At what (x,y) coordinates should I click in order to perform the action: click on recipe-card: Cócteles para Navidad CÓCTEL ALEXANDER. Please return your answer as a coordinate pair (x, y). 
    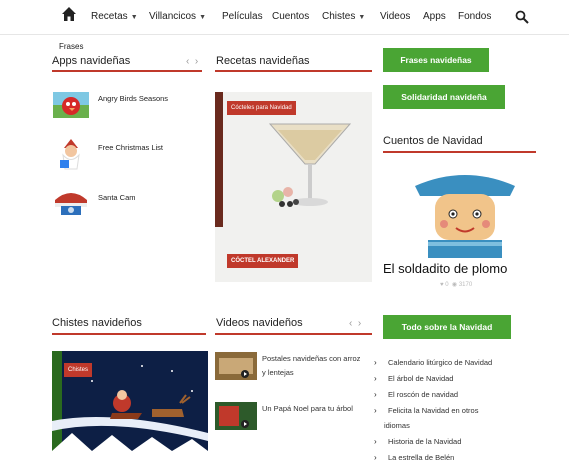
    Looking at the image, I should click on (293, 187).